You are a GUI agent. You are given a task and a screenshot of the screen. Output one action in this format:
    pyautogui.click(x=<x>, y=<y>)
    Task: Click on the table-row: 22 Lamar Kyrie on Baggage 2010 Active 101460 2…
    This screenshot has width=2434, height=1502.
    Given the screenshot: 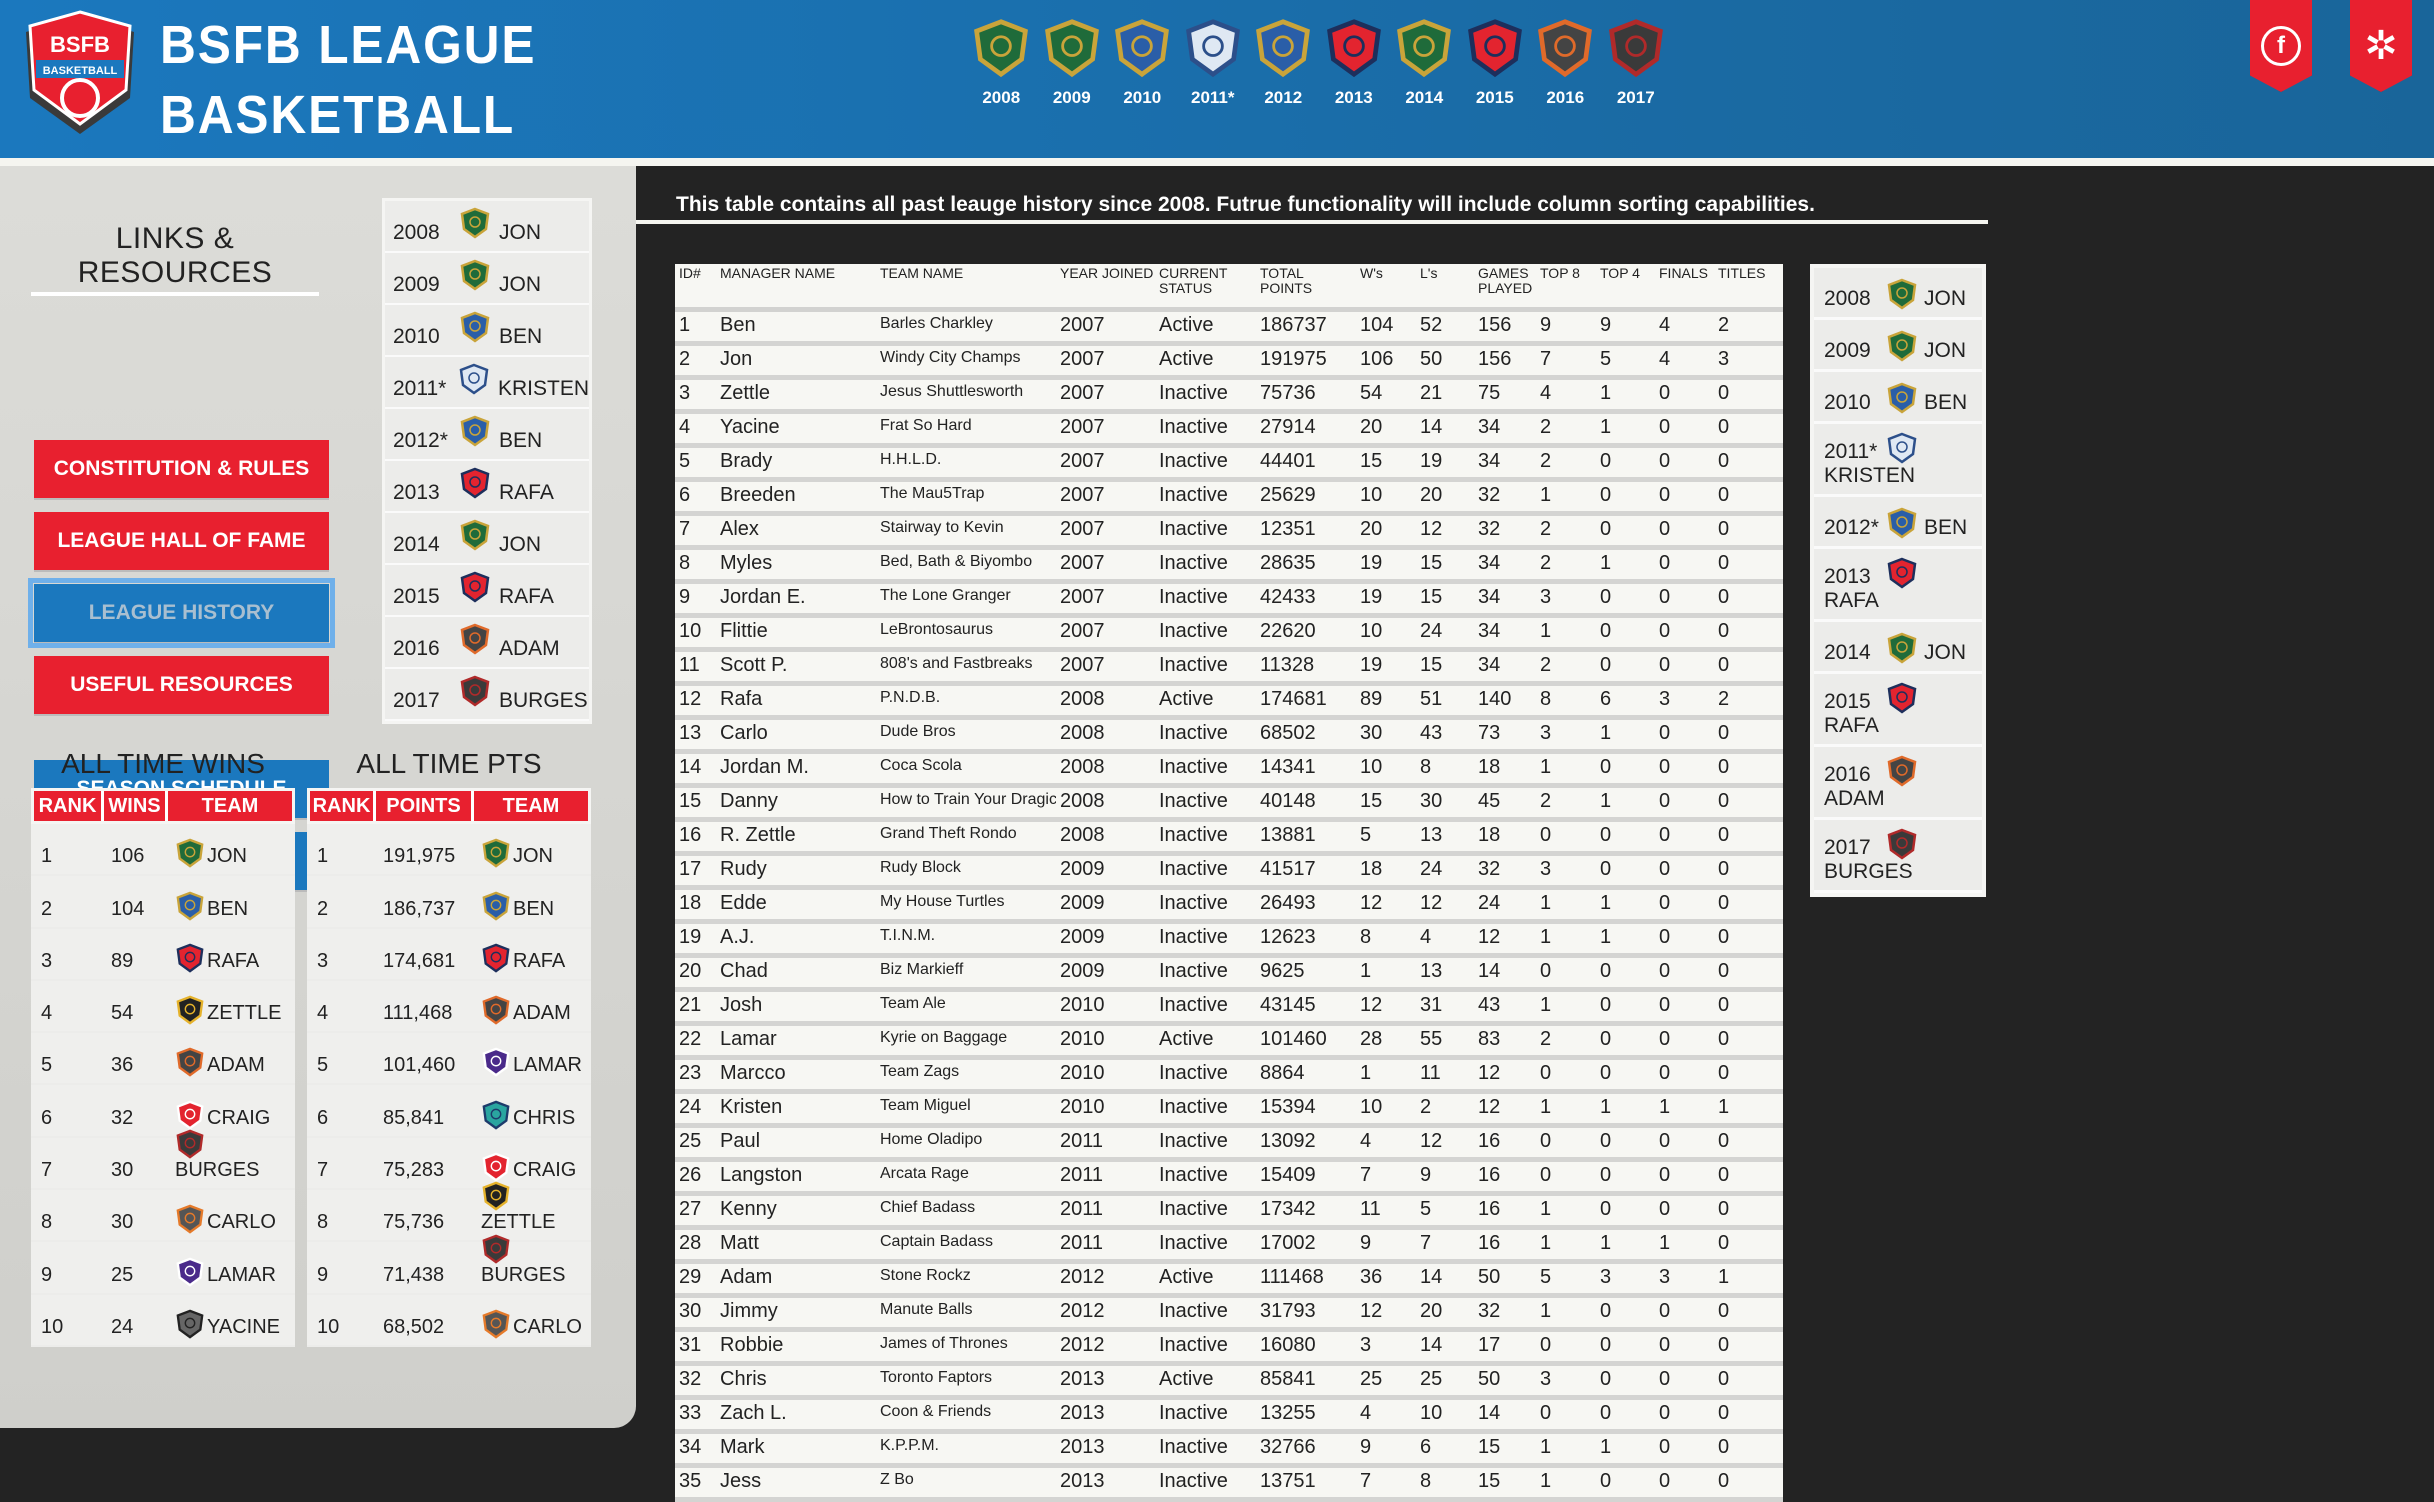 What is the action you would take?
    pyautogui.click(x=1229, y=1043)
    